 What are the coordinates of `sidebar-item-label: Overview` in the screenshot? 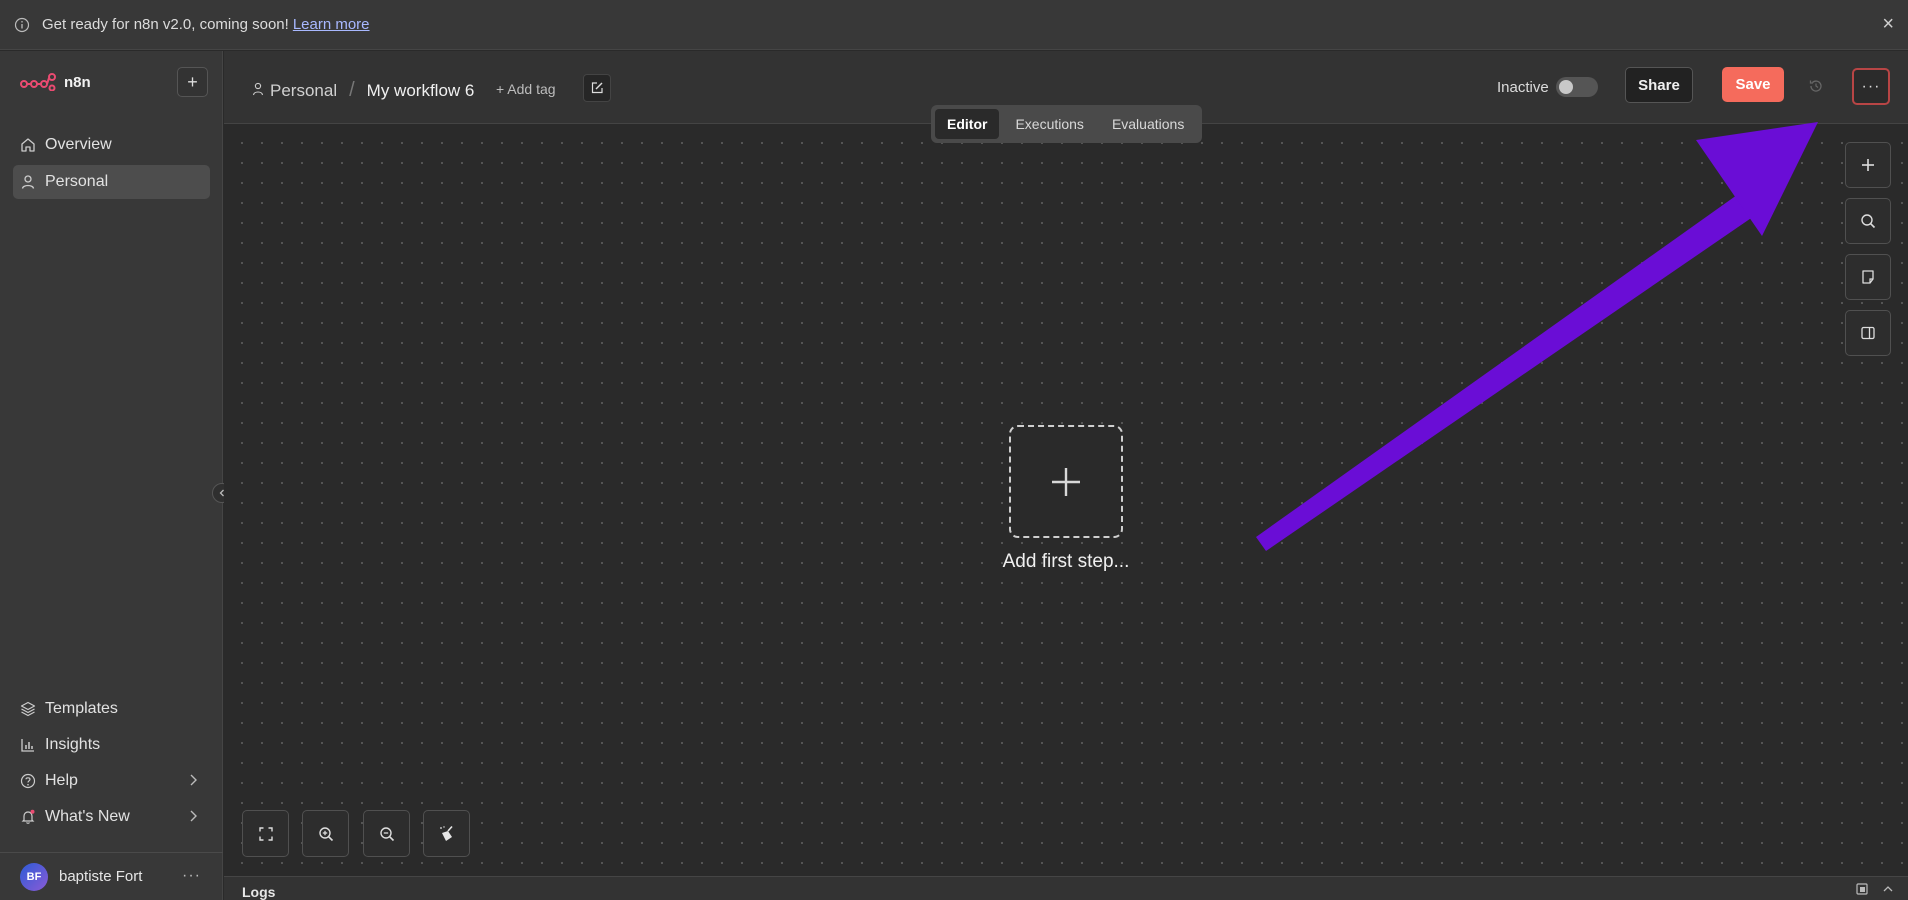 It's located at (78, 144).